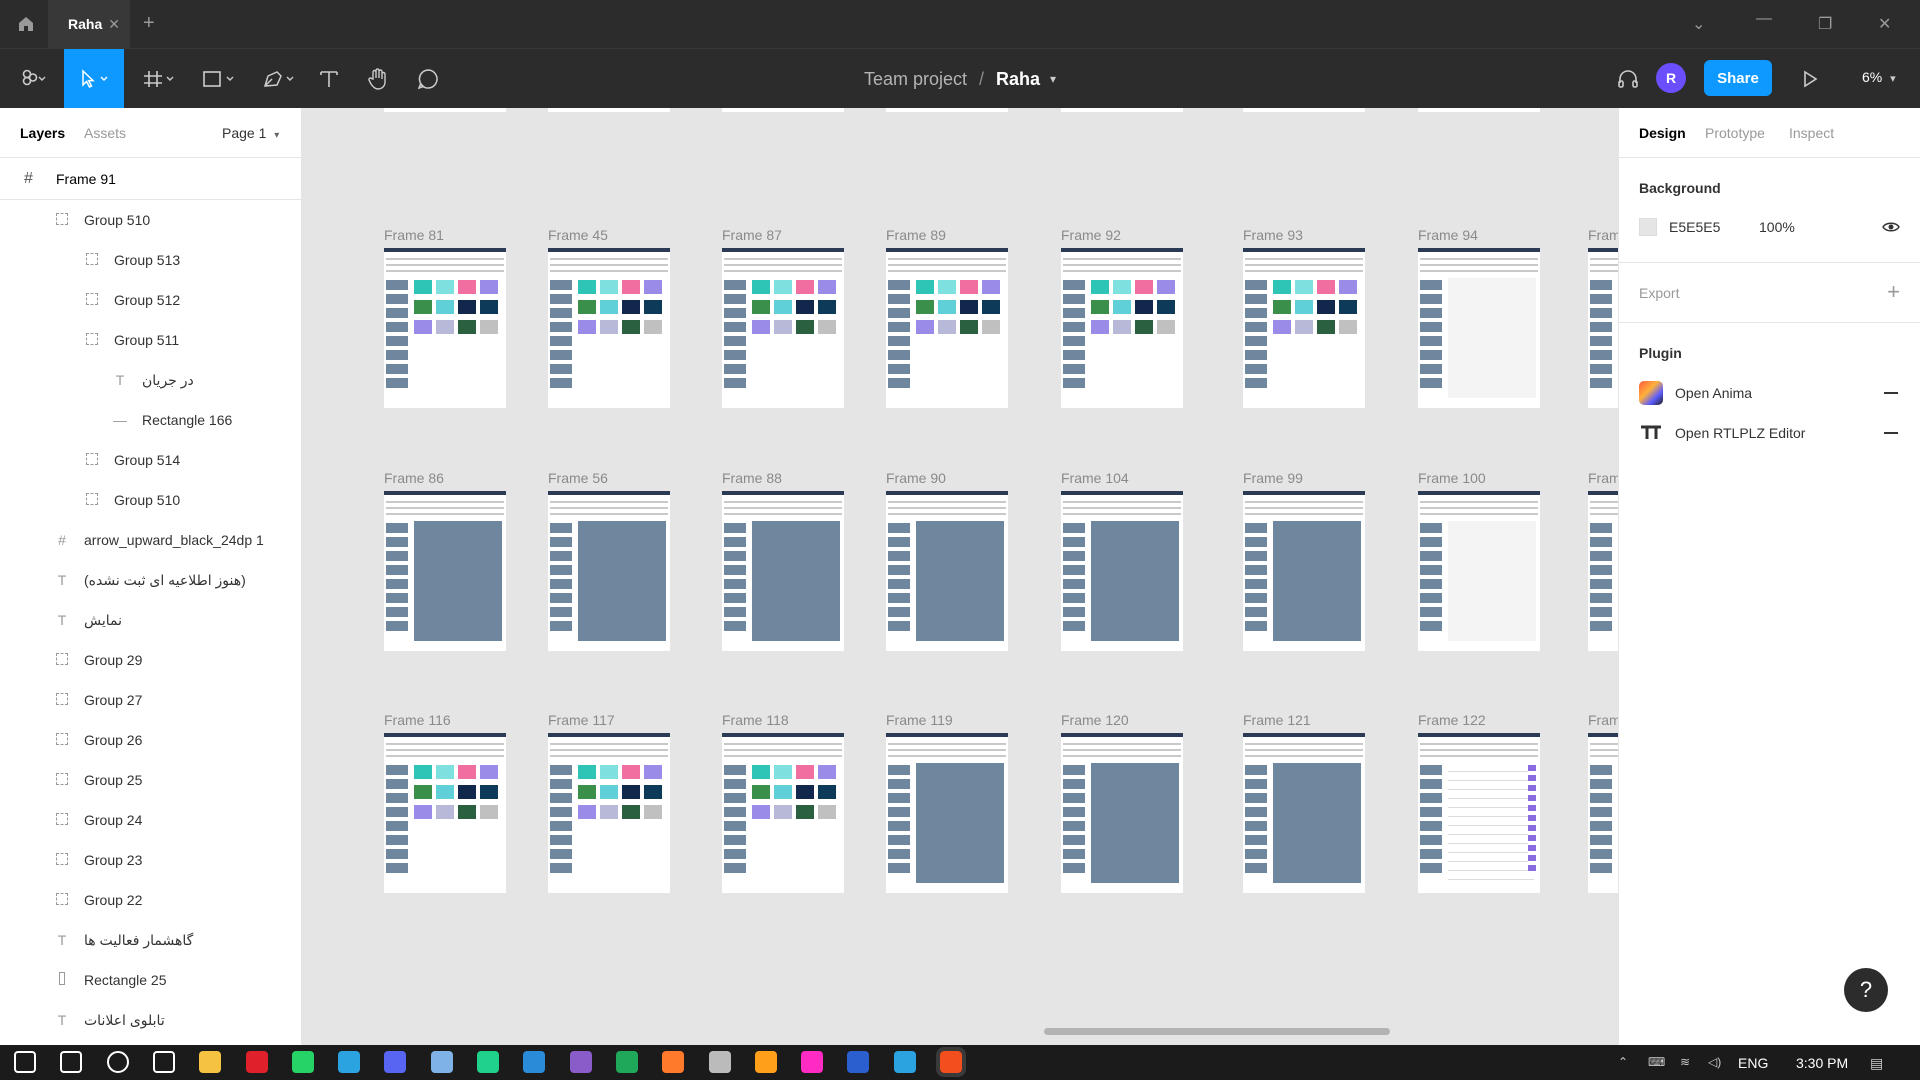 Image resolution: width=1920 pixels, height=1080 pixels. Describe the element at coordinates (1273, 235) in the screenshot. I see `frame-label: Frame 93` at that location.